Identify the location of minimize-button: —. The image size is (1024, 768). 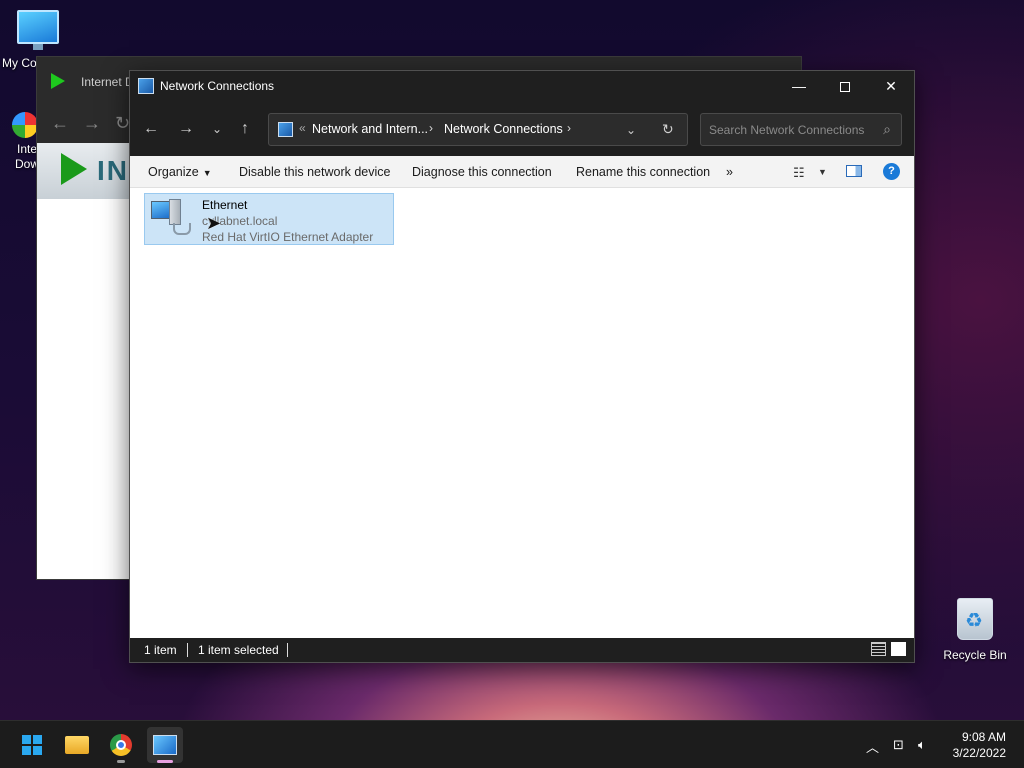
(799, 86).